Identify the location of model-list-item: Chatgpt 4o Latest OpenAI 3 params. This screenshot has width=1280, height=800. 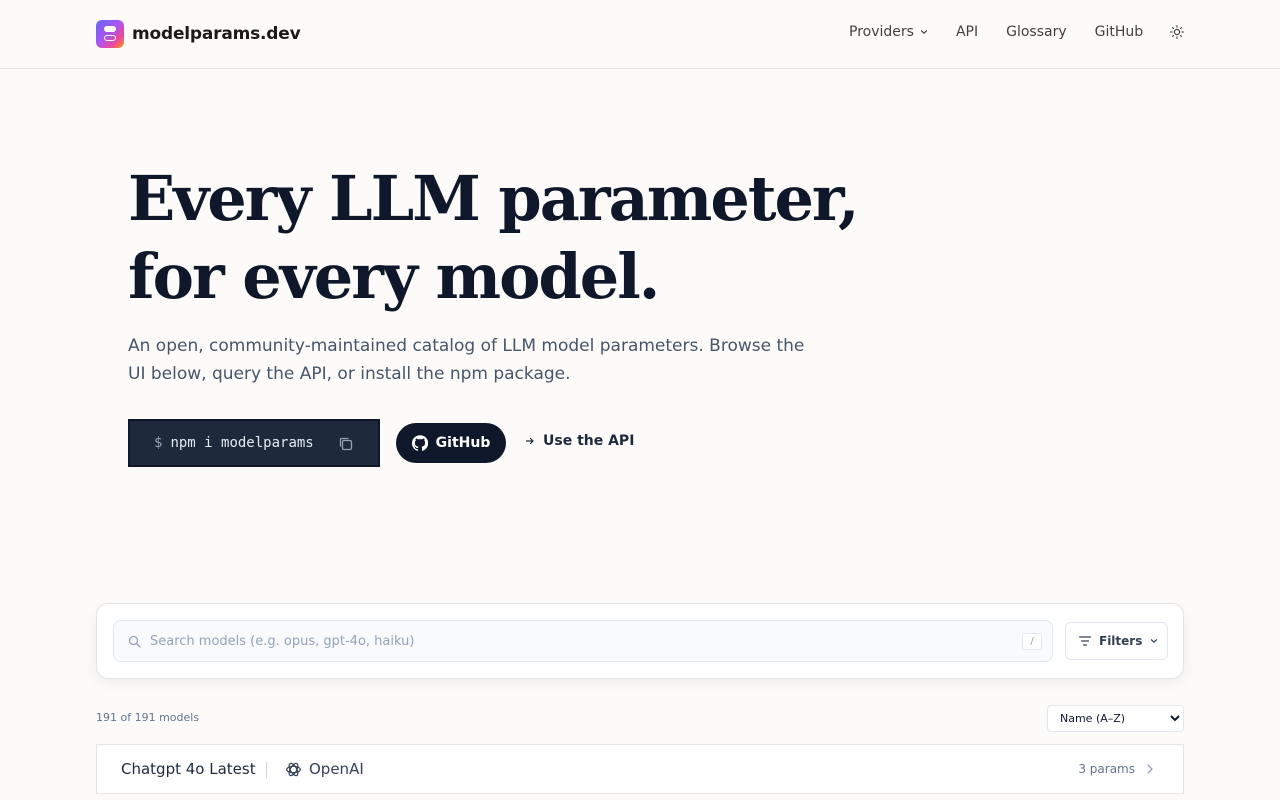
(640, 769).